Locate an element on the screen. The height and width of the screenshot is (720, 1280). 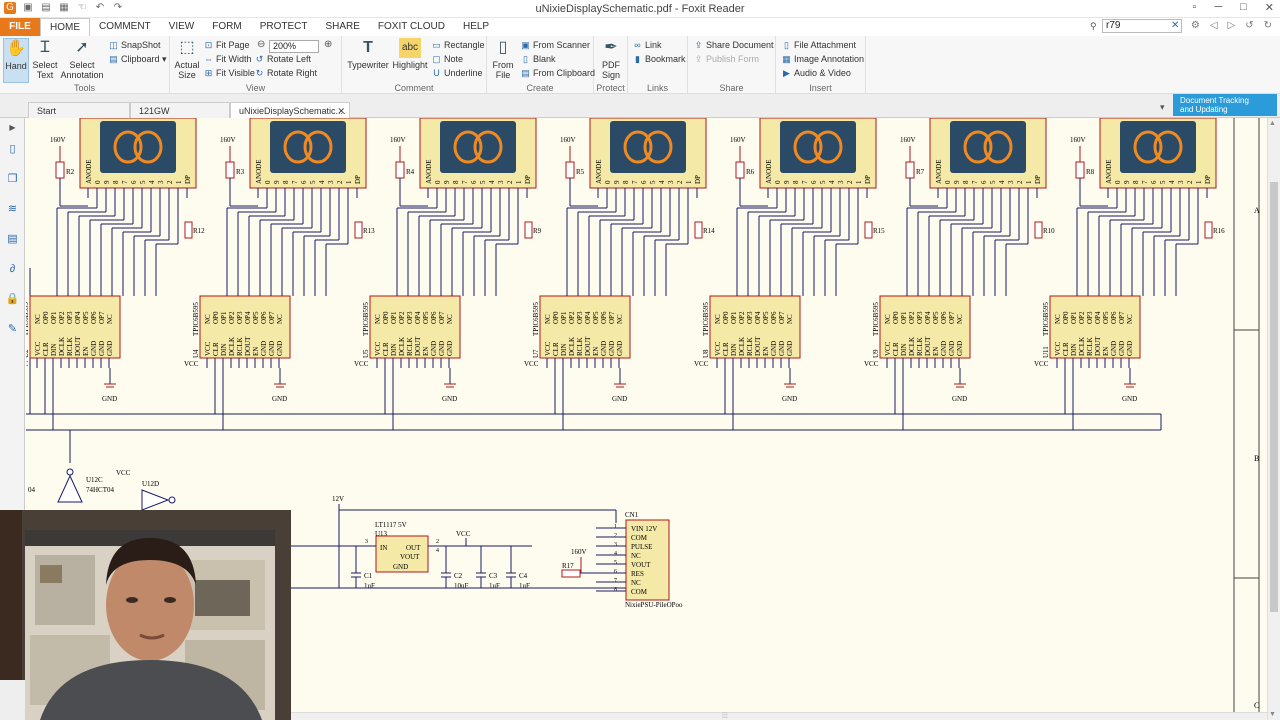
ic-pin-label: OP5 is located at coordinates (426, 317).